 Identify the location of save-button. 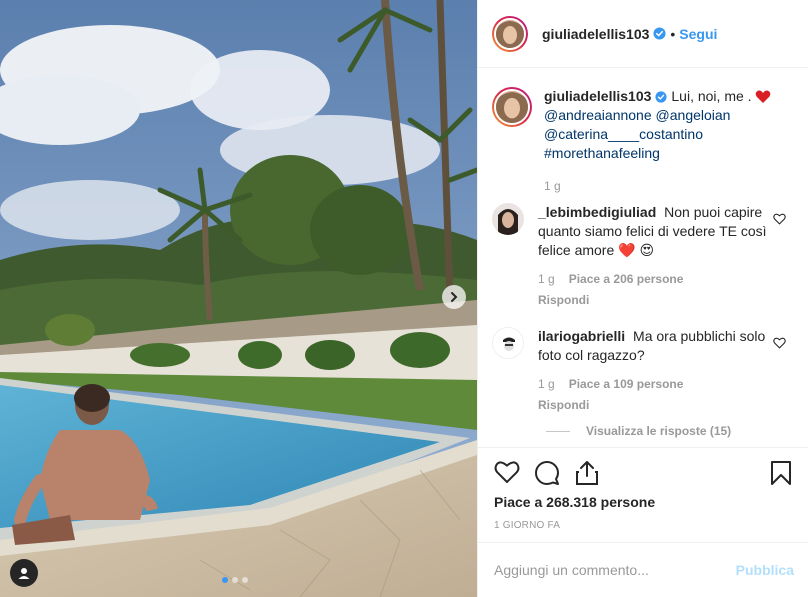
(781, 474).